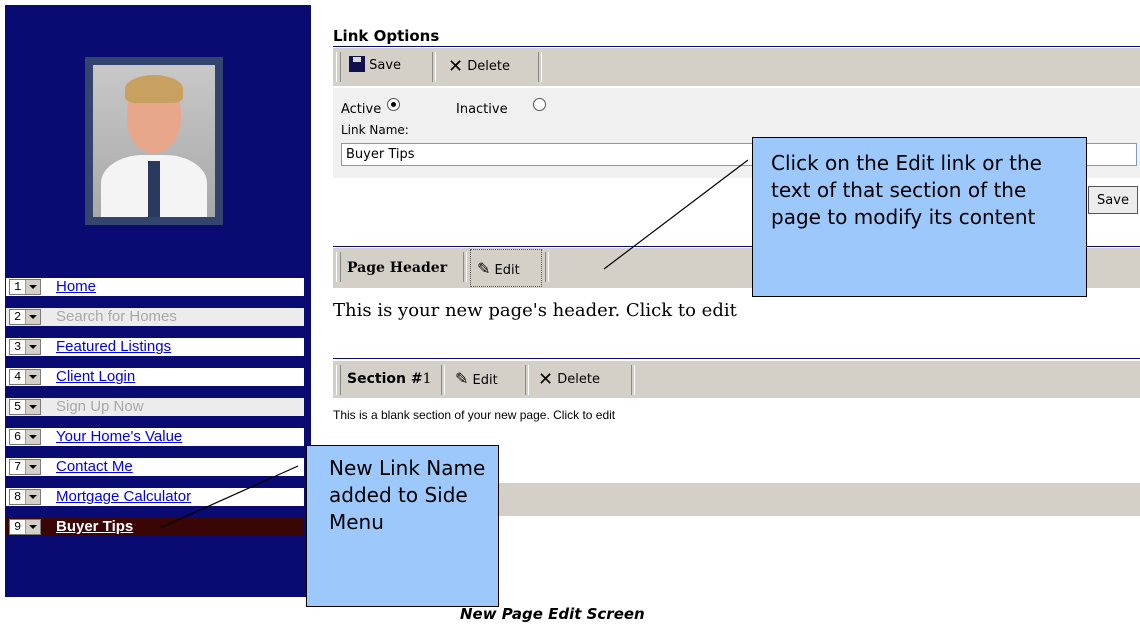 The height and width of the screenshot is (625, 1140). Describe the element at coordinates (155, 287) in the screenshot. I see `nav-item-home: 1 Home` at that location.